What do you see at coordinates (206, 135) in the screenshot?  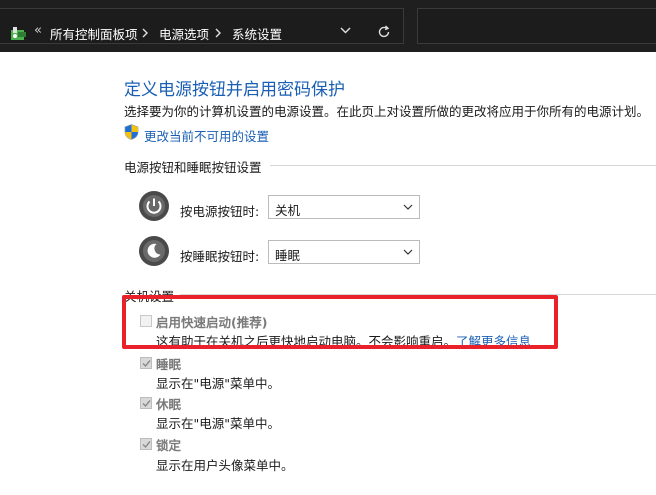 I see `change-unavailable-settings-link: 更改当前不可用的设置` at bounding box center [206, 135].